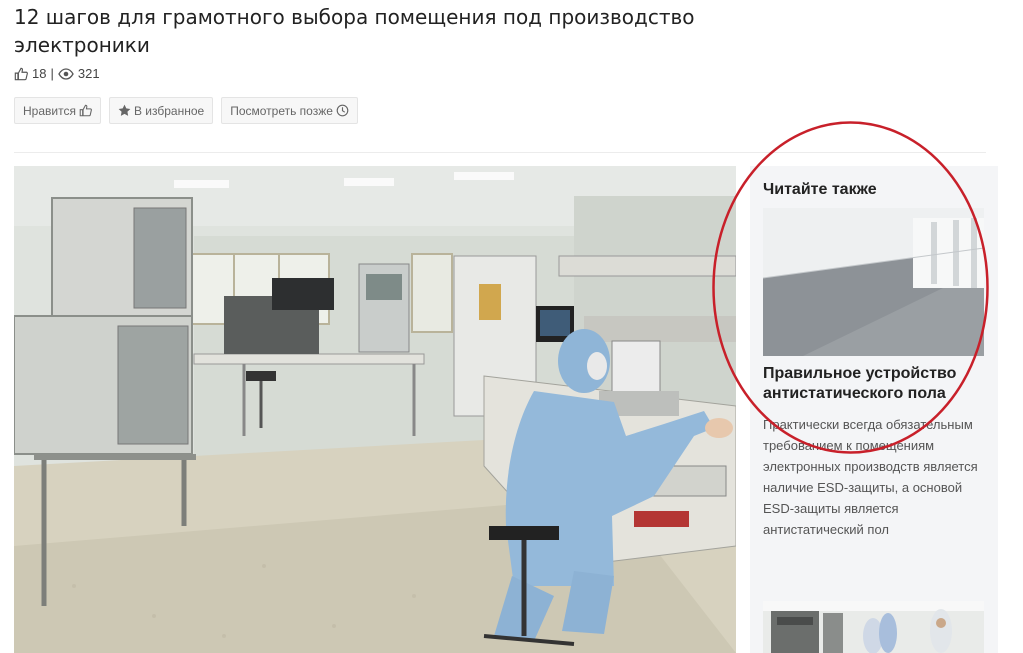  I want to click on sidebar-heading: Читайте также, so click(820, 189).